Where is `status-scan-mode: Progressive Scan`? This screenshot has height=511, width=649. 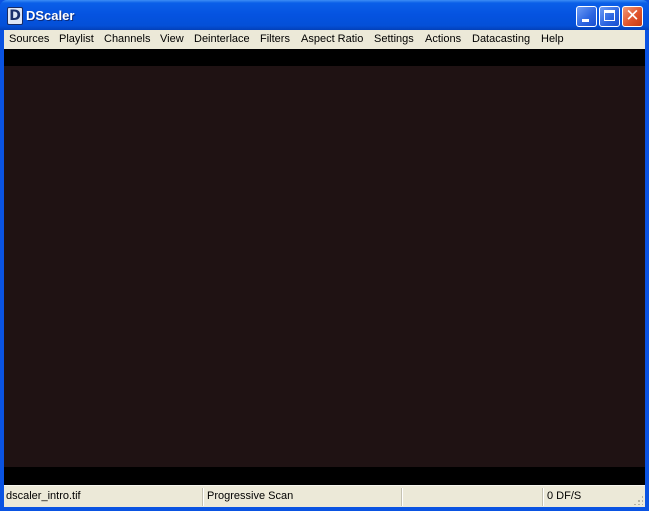
status-scan-mode: Progressive Scan is located at coordinates (250, 496).